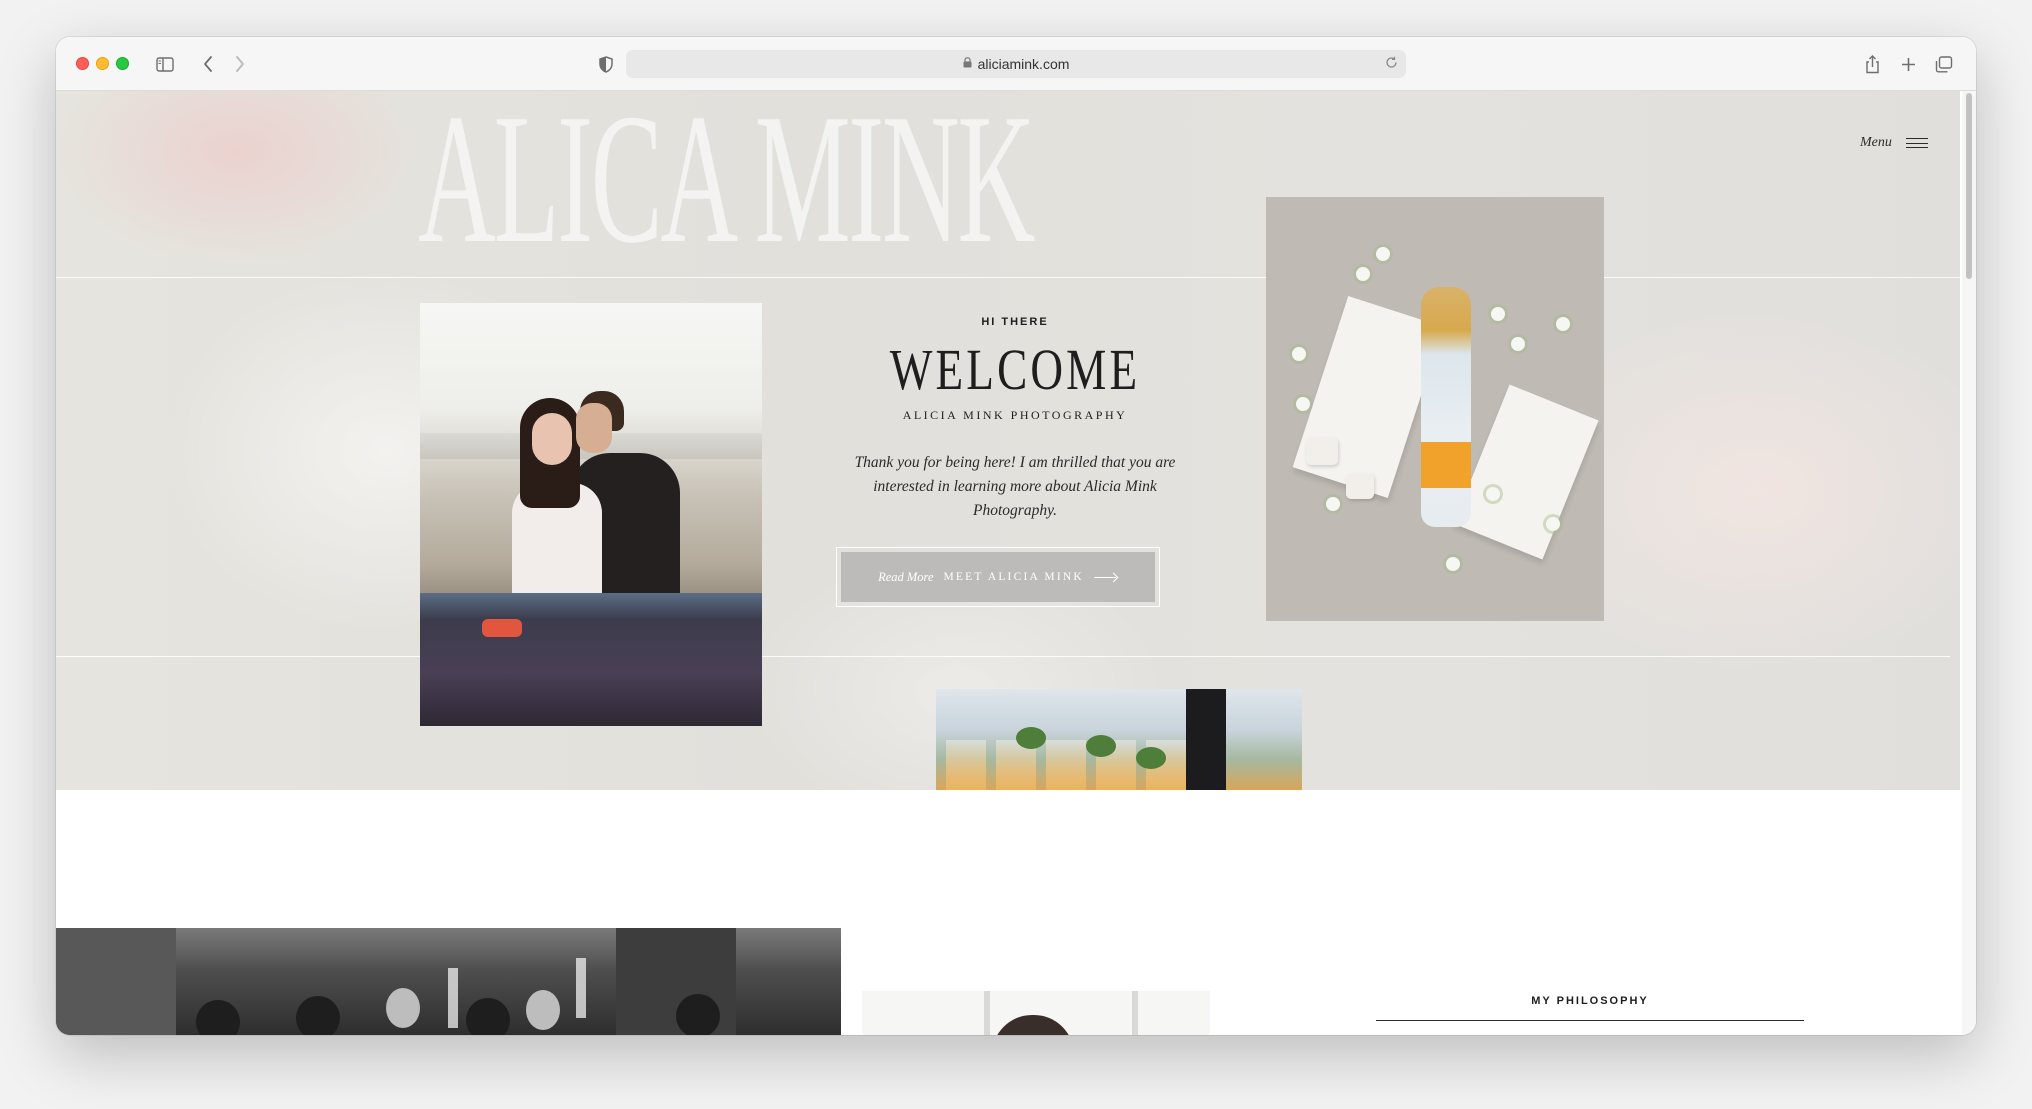 This screenshot has width=2032, height=1109. I want to click on portrait-photo, so click(1036, 1013).